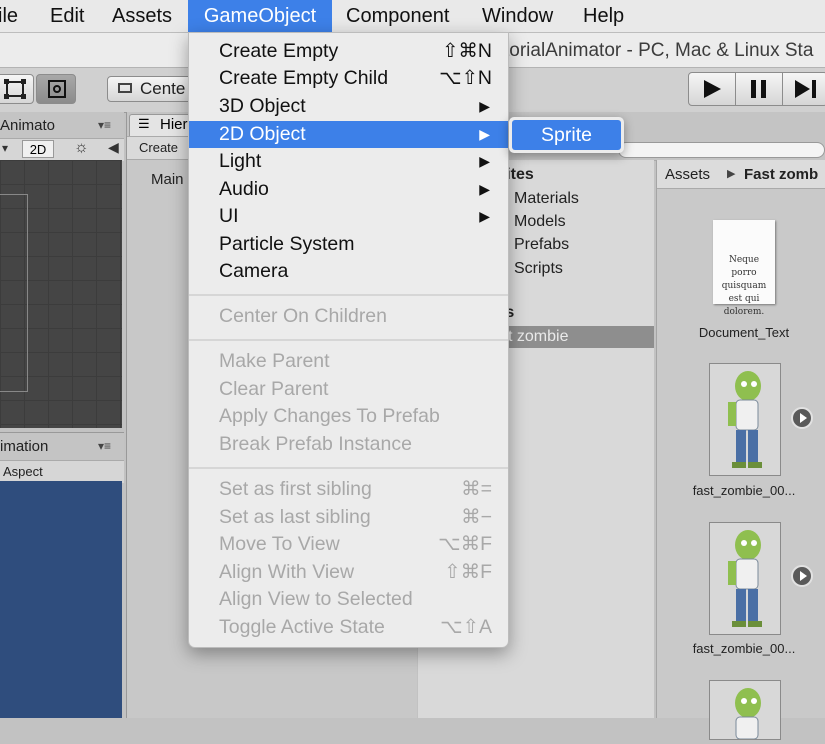  Describe the element at coordinates (781, 174) in the screenshot. I see `breadcrumb-fast-zombie: Fast zomb` at that location.